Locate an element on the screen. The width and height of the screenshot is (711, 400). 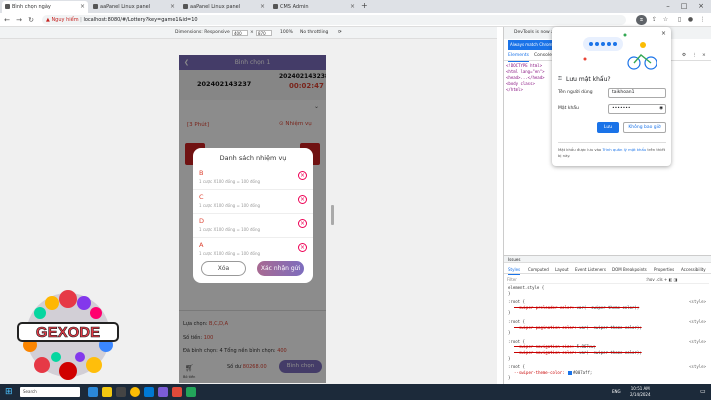
width-input: 400 is located at coordinates (240, 33).